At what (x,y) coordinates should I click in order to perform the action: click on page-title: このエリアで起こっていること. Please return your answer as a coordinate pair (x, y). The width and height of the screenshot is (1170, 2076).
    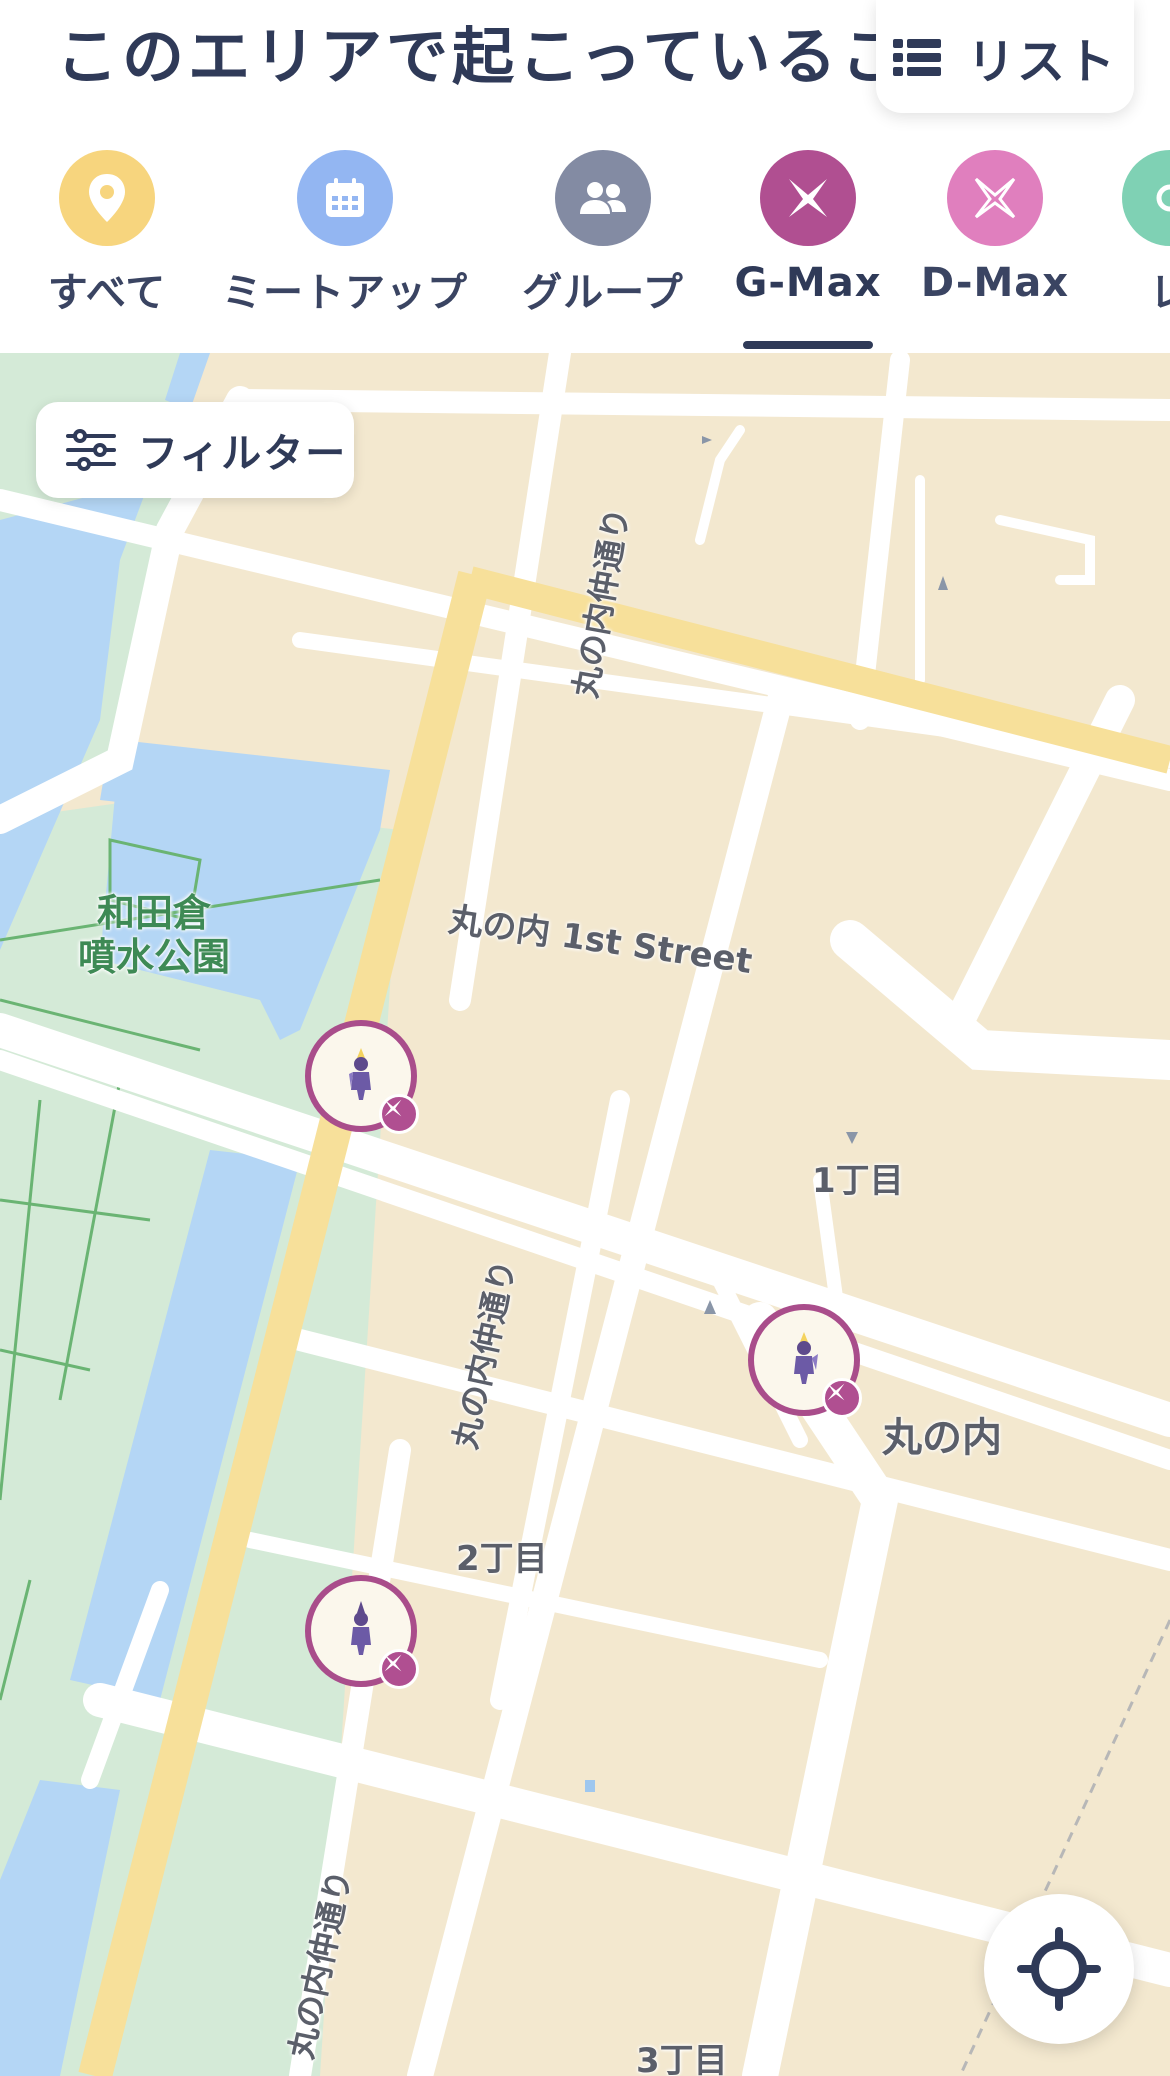
    Looking at the image, I should click on (486, 56).